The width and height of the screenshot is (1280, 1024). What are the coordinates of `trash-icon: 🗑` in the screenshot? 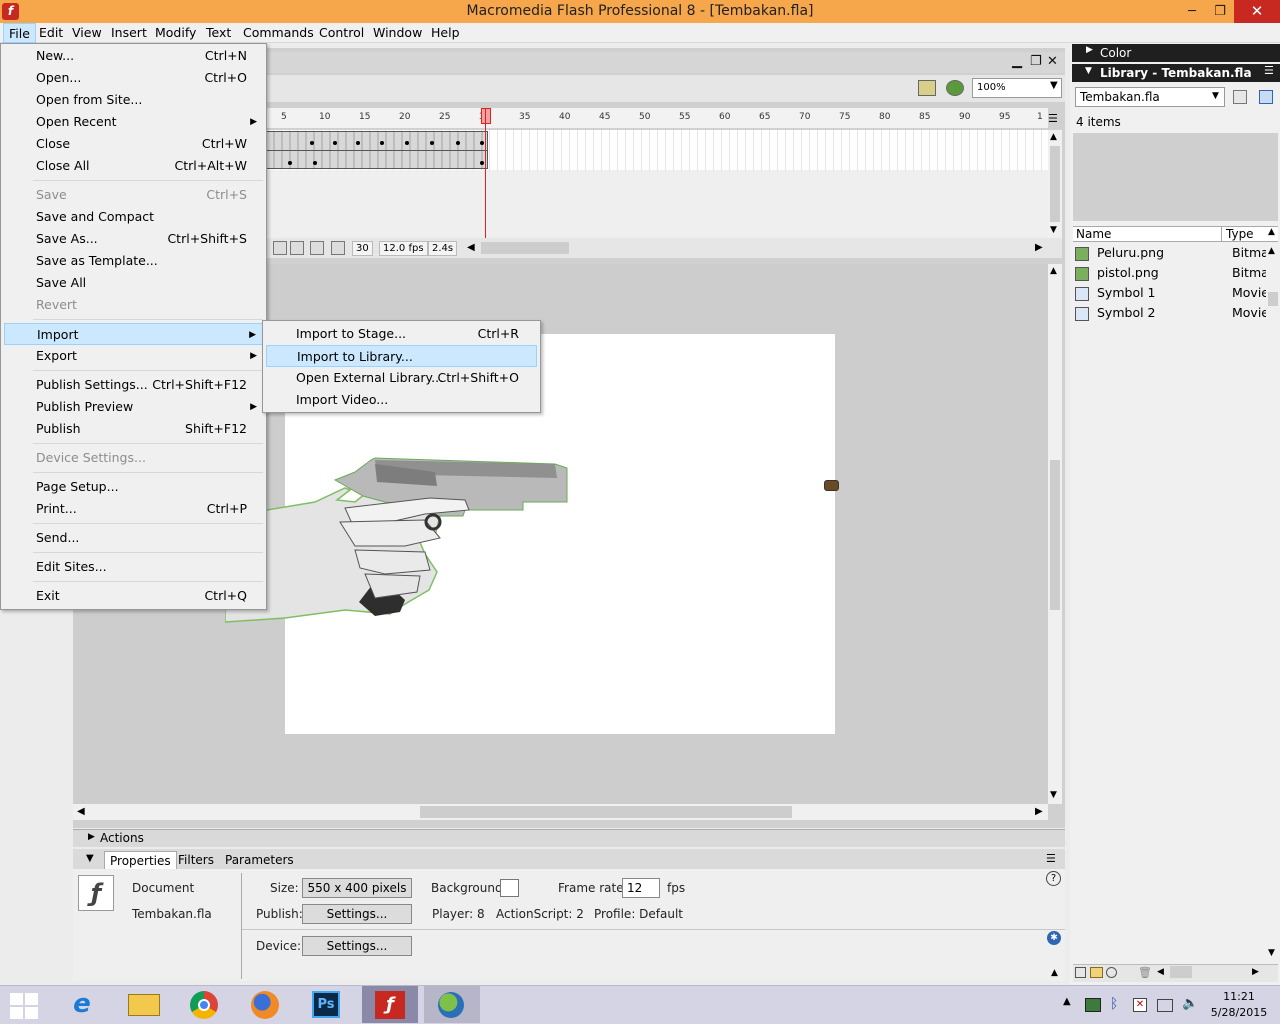 It's located at (1145, 972).